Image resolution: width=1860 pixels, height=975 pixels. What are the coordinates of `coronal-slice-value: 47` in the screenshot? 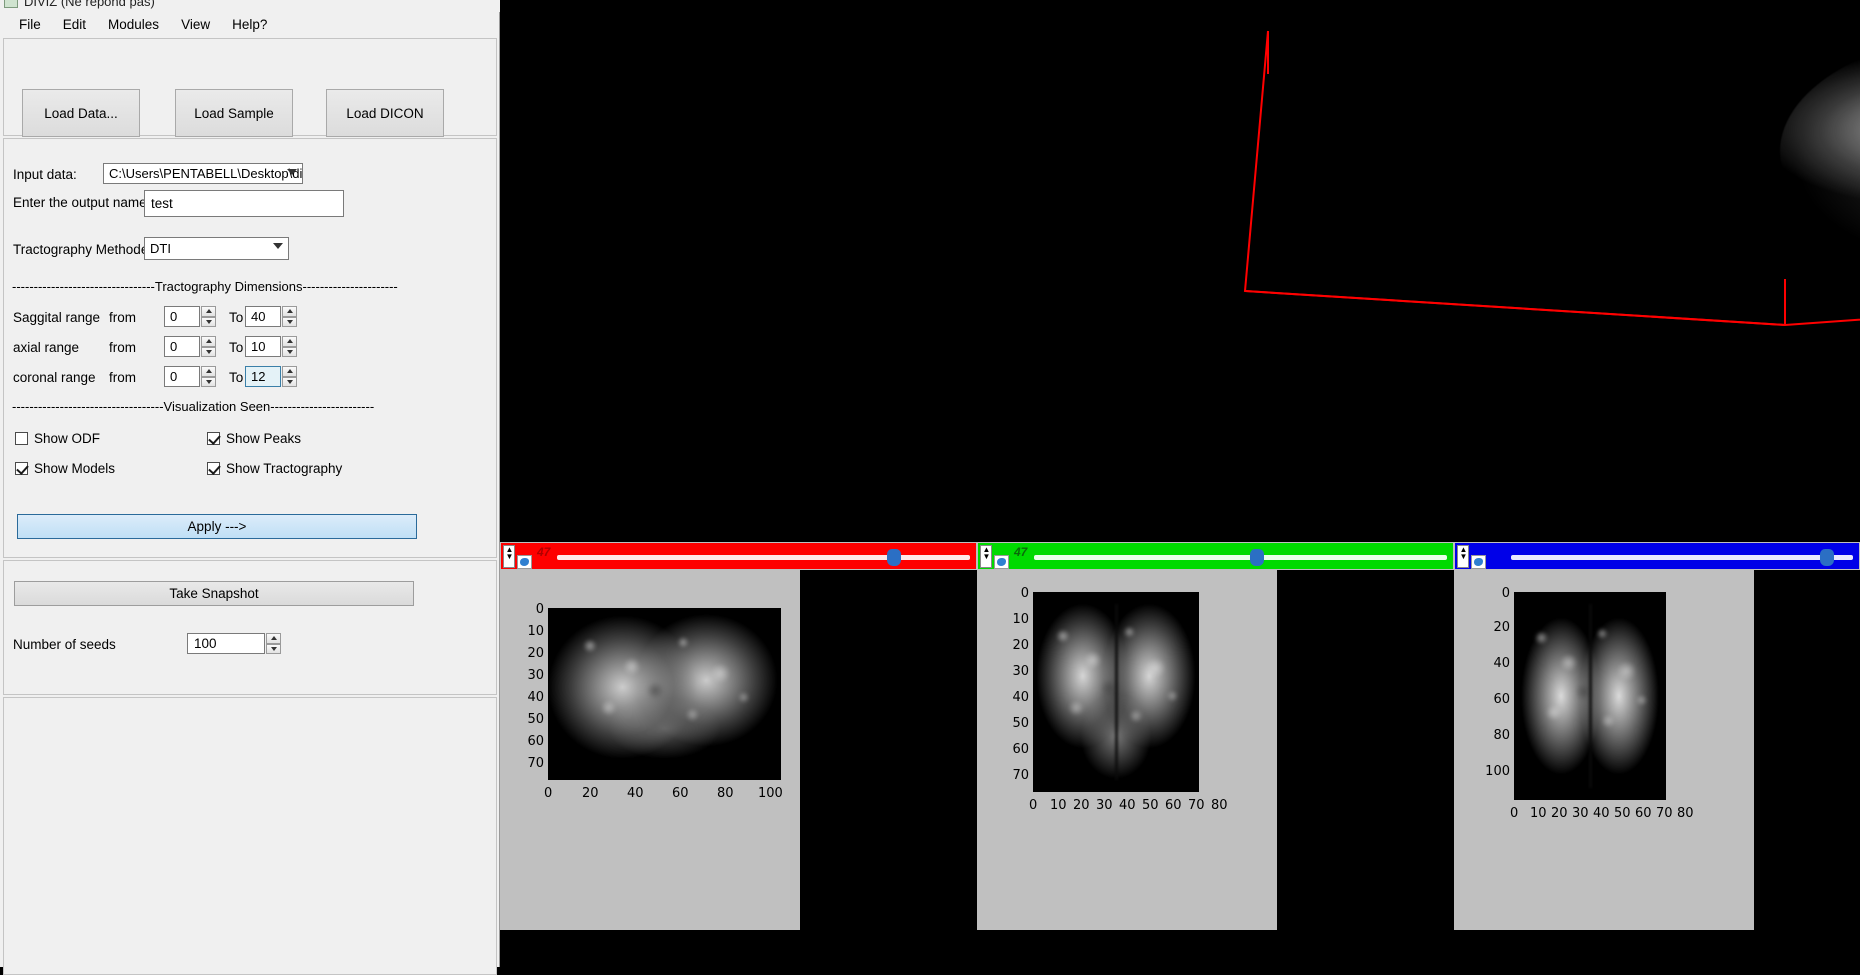 It's located at (1021, 552).